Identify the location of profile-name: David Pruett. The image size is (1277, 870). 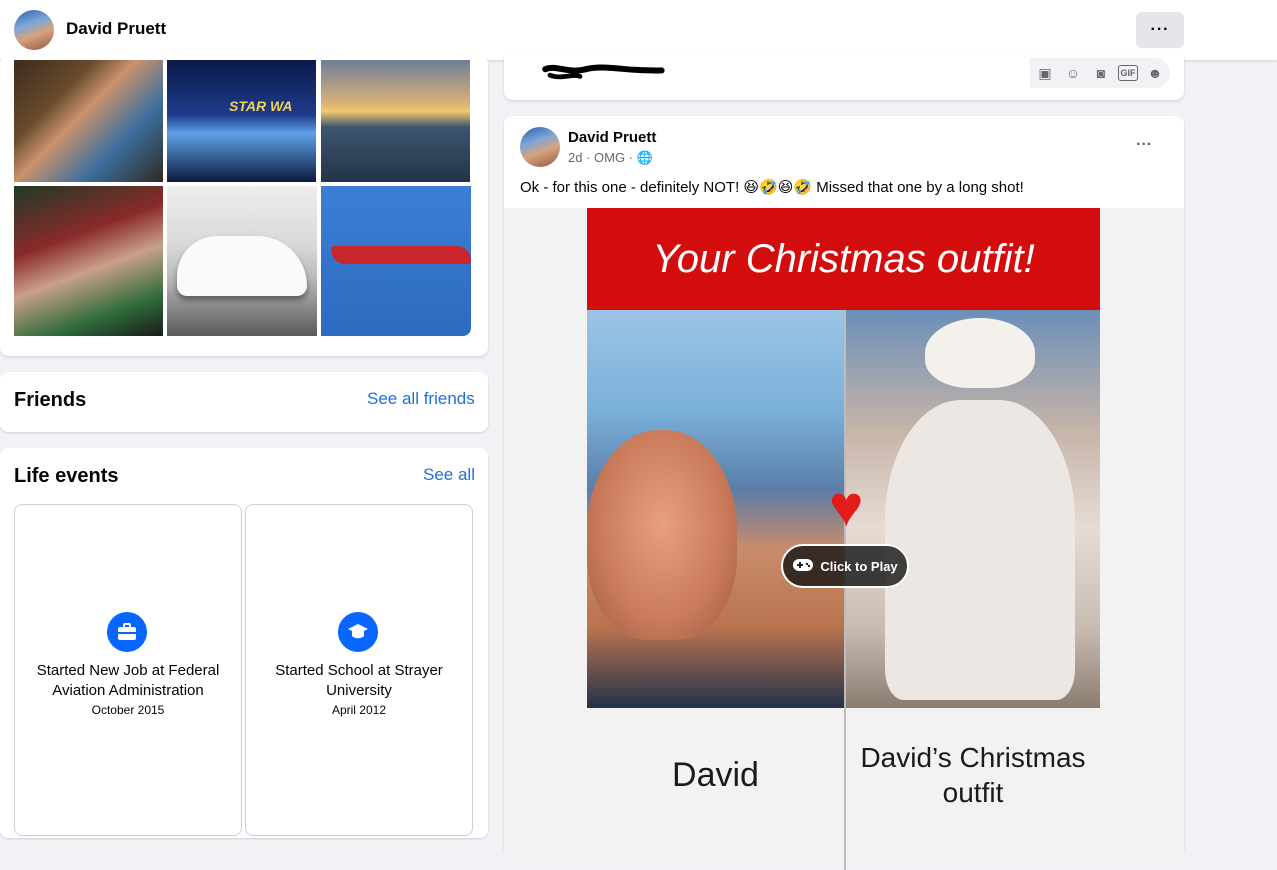
(116, 29).